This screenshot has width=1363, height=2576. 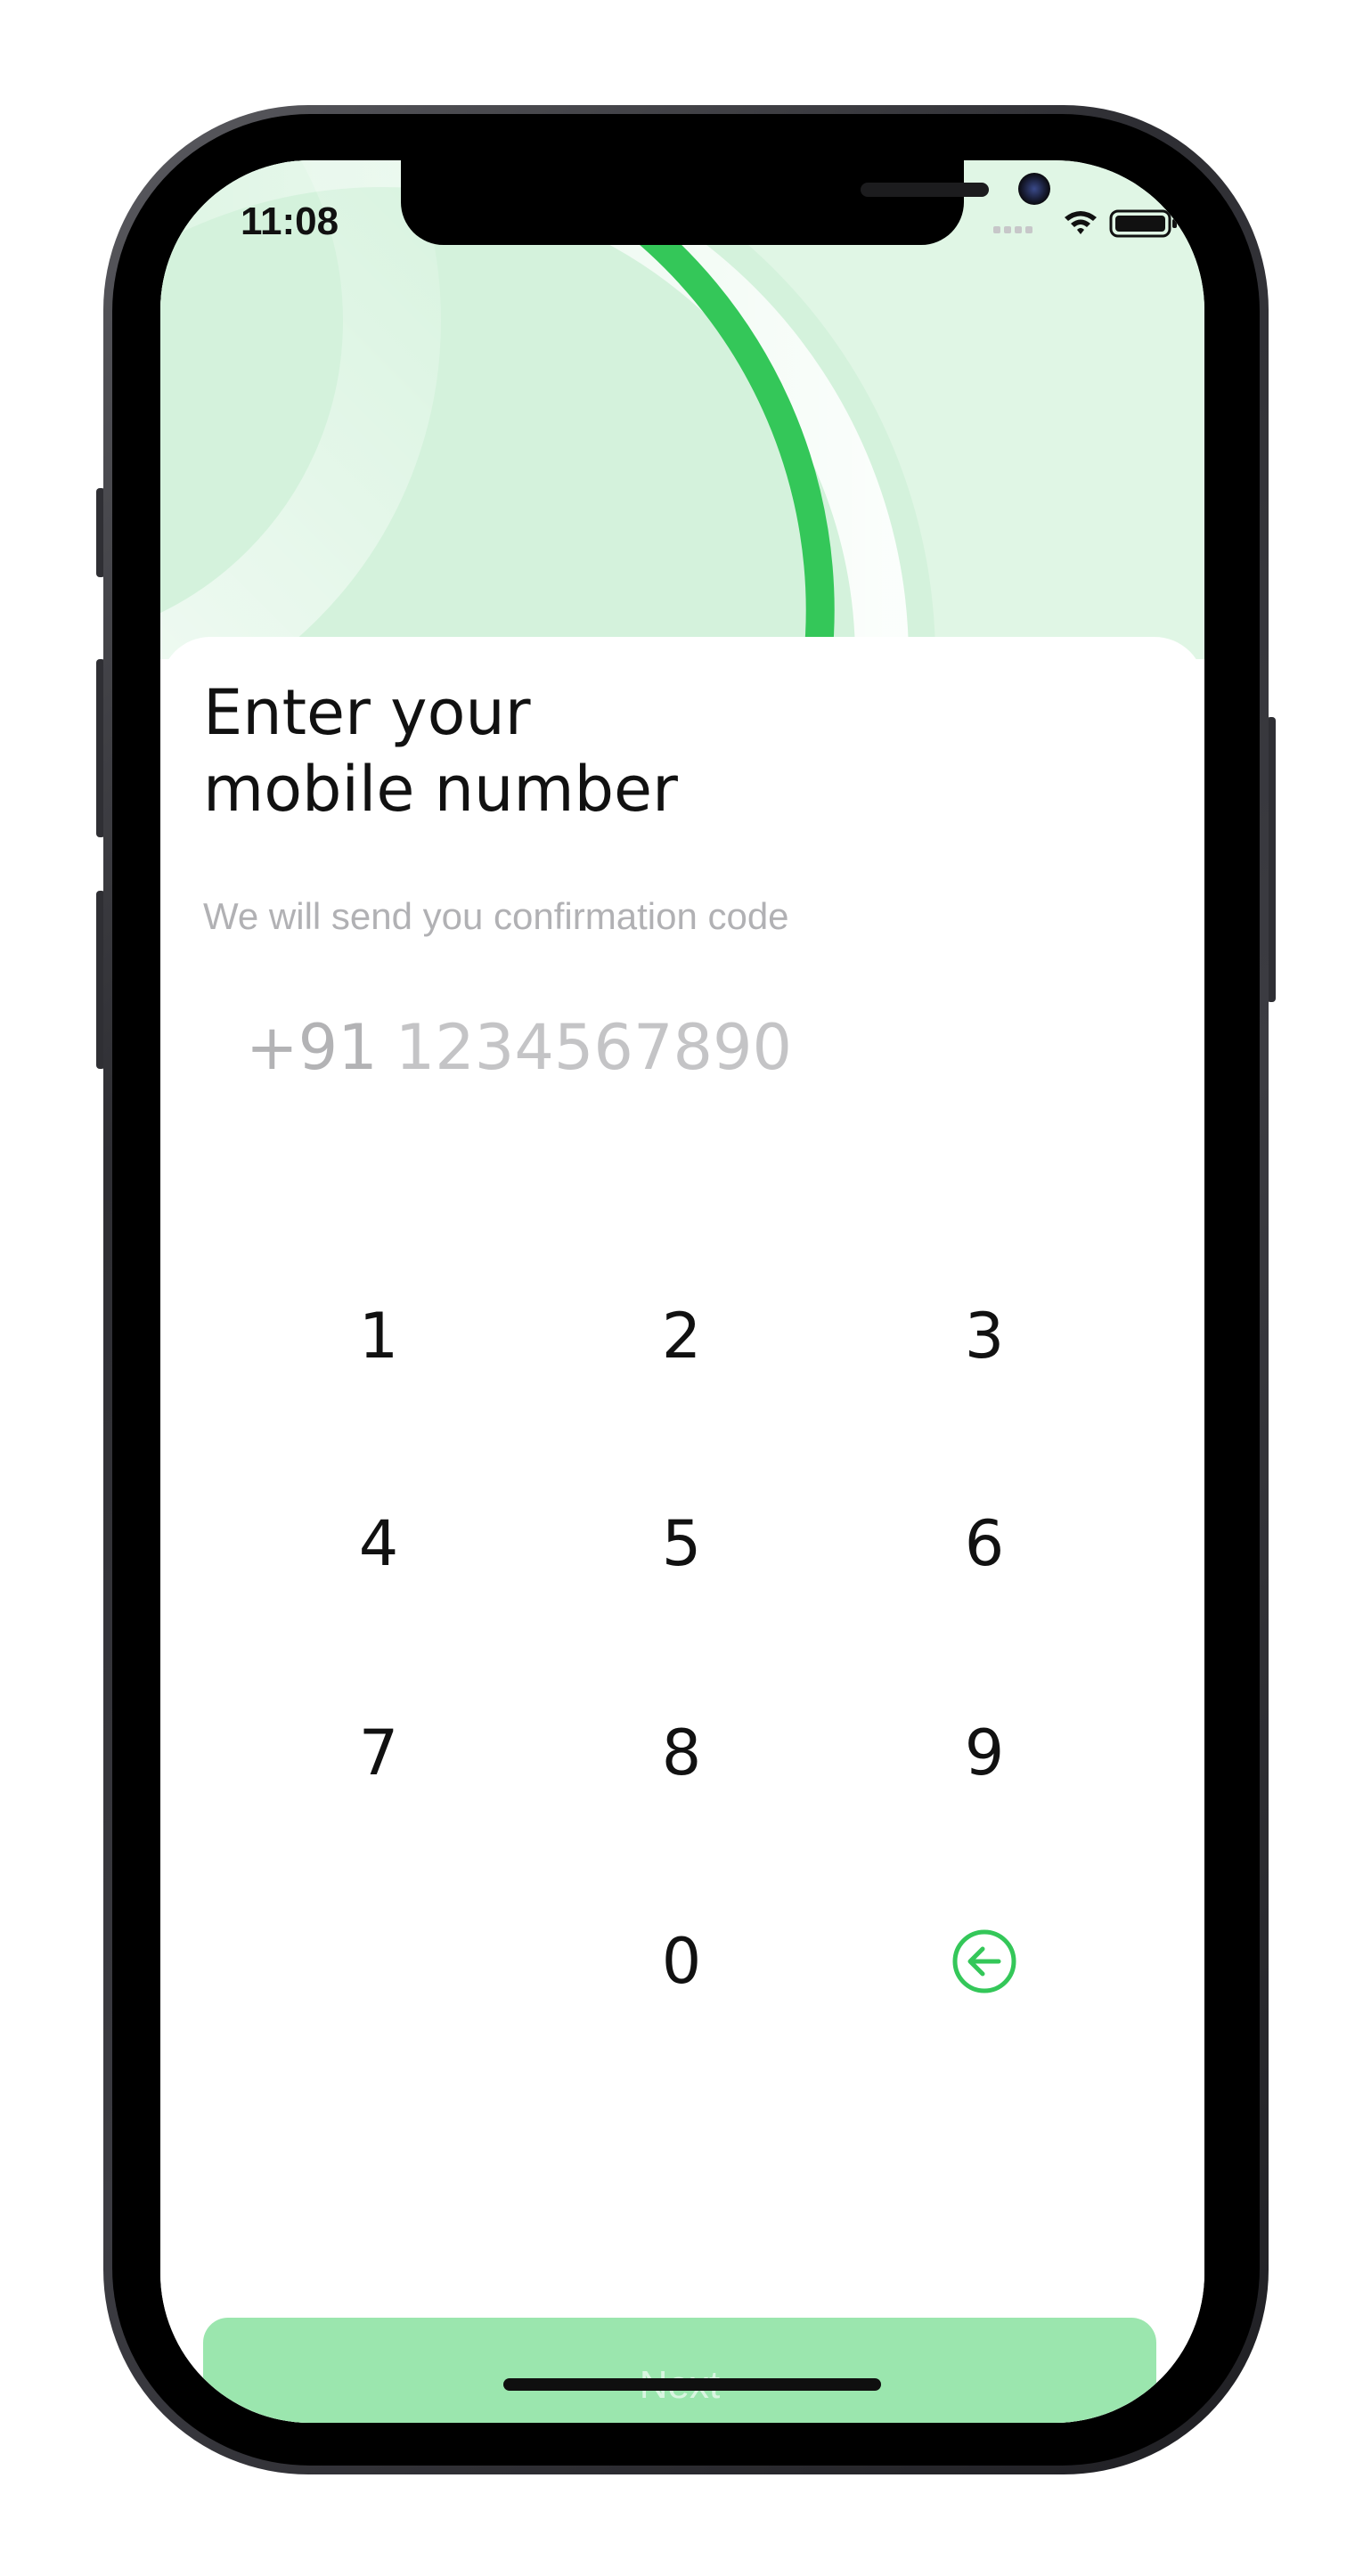 What do you see at coordinates (681, 1962) in the screenshot?
I see `key-0: 0` at bounding box center [681, 1962].